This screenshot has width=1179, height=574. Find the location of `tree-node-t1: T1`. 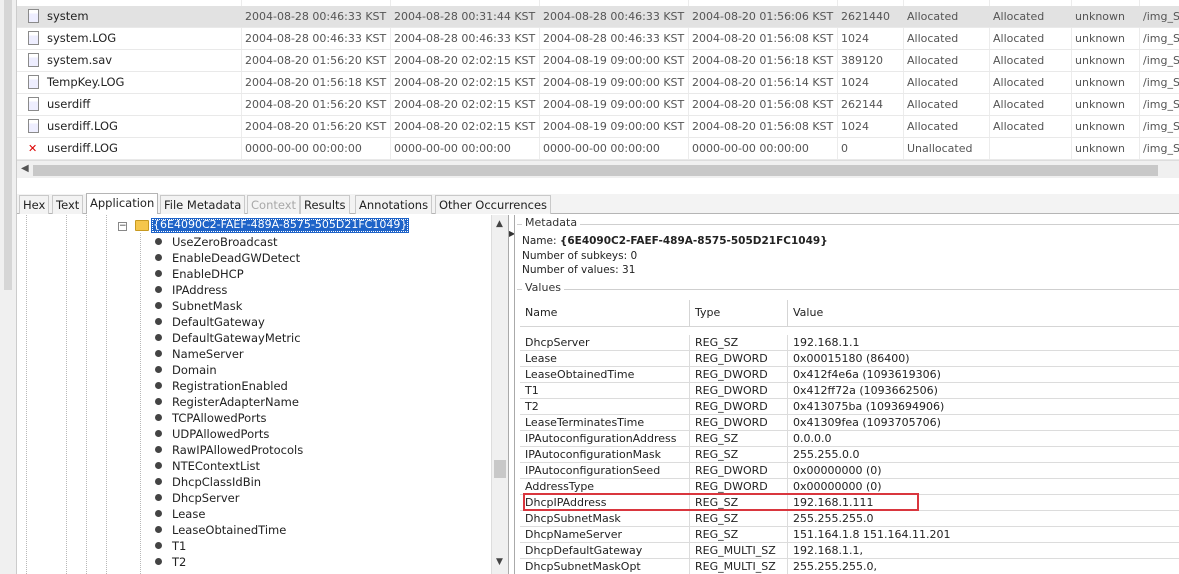

tree-node-t1: T1 is located at coordinates (170, 546).